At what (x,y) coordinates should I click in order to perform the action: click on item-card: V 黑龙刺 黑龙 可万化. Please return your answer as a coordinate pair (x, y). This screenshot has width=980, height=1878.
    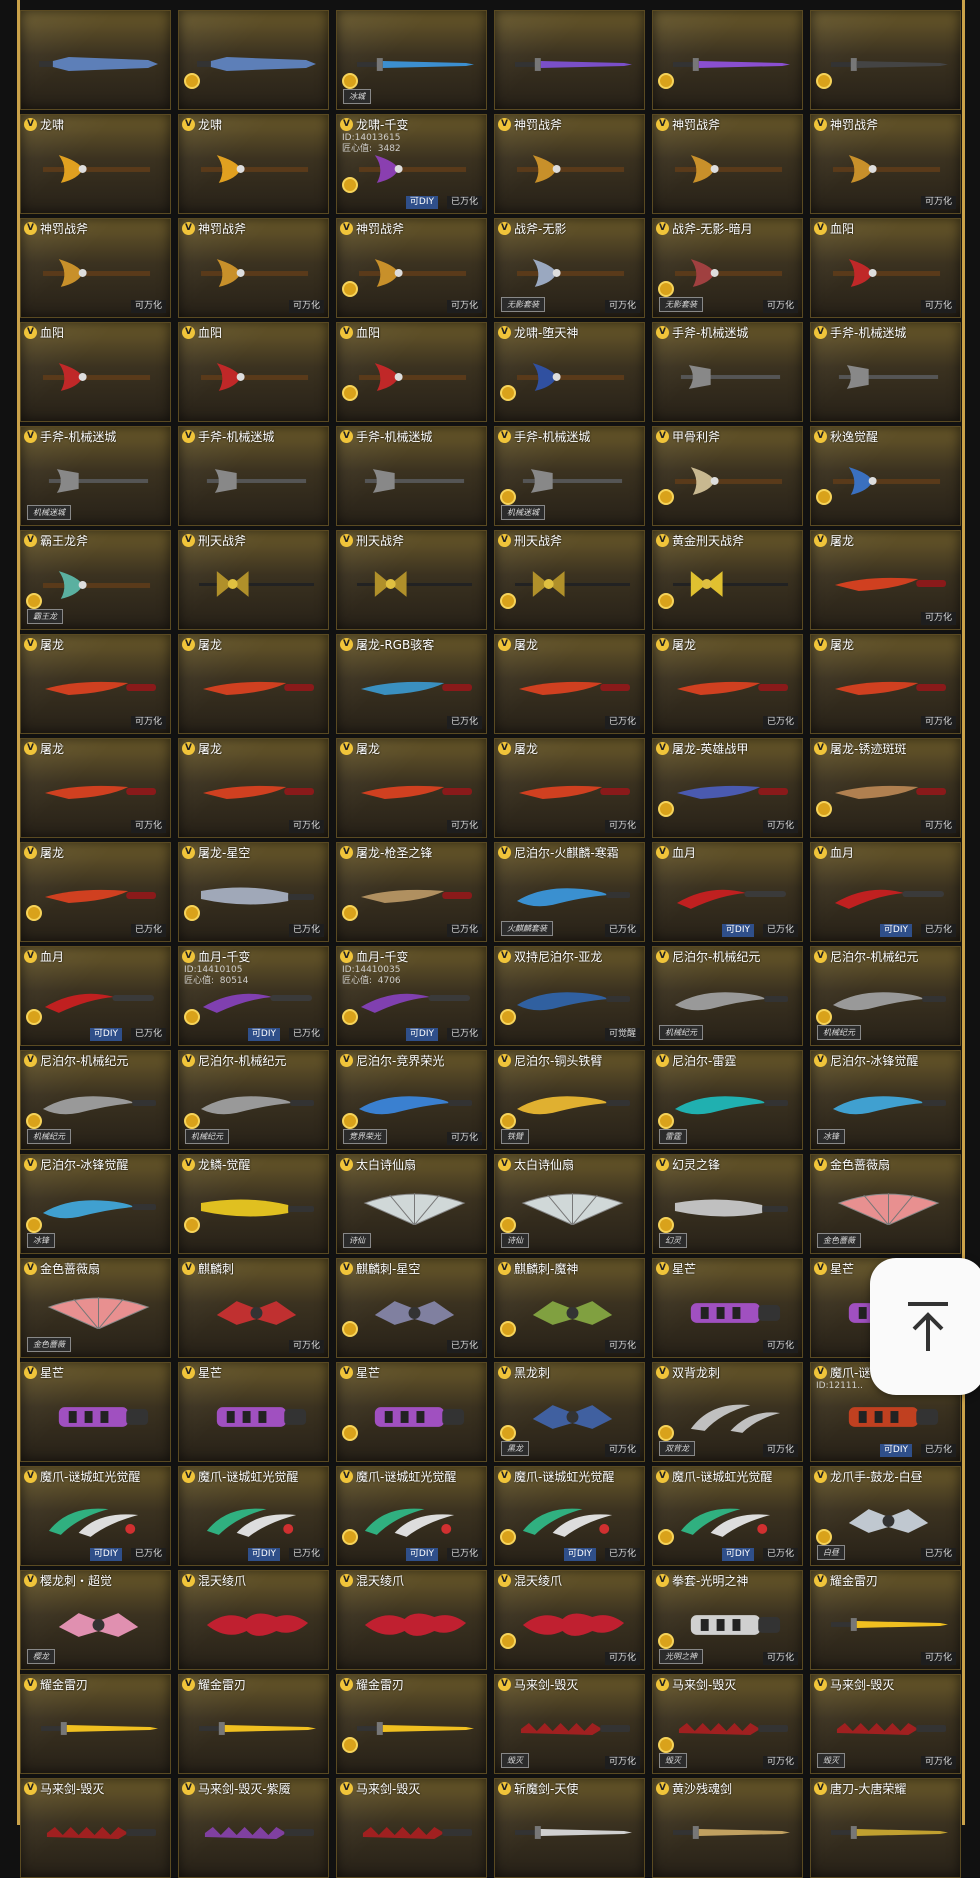
    Looking at the image, I should click on (569, 1412).